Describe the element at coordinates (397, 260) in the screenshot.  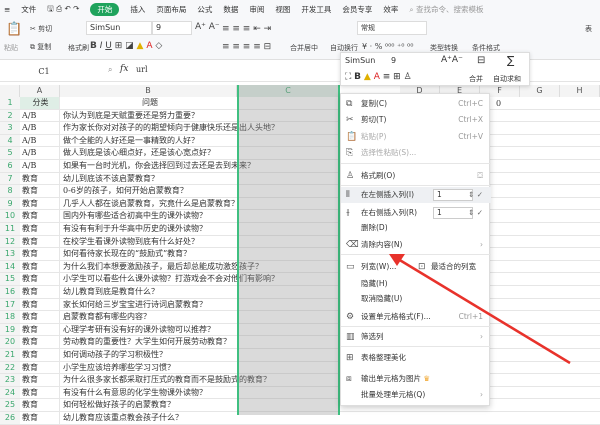
I see `arrow-head` at that location.